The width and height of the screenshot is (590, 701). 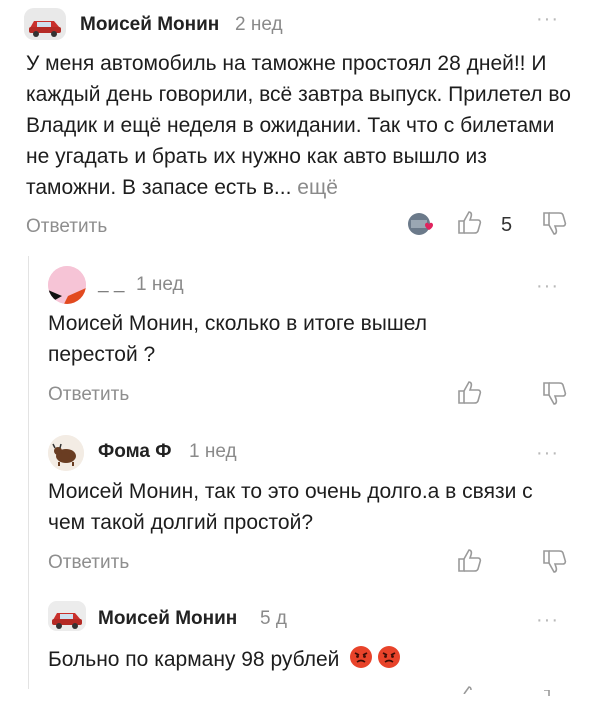 What do you see at coordinates (28, 472) in the screenshot?
I see `thread-line` at bounding box center [28, 472].